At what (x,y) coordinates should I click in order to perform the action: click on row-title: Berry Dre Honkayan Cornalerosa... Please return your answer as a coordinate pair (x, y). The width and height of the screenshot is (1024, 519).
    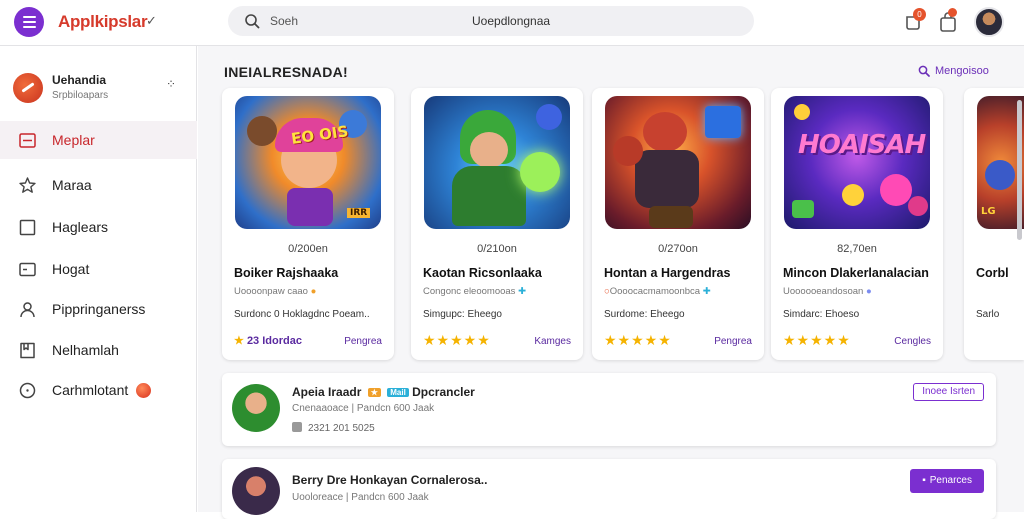
    Looking at the image, I should click on (390, 480).